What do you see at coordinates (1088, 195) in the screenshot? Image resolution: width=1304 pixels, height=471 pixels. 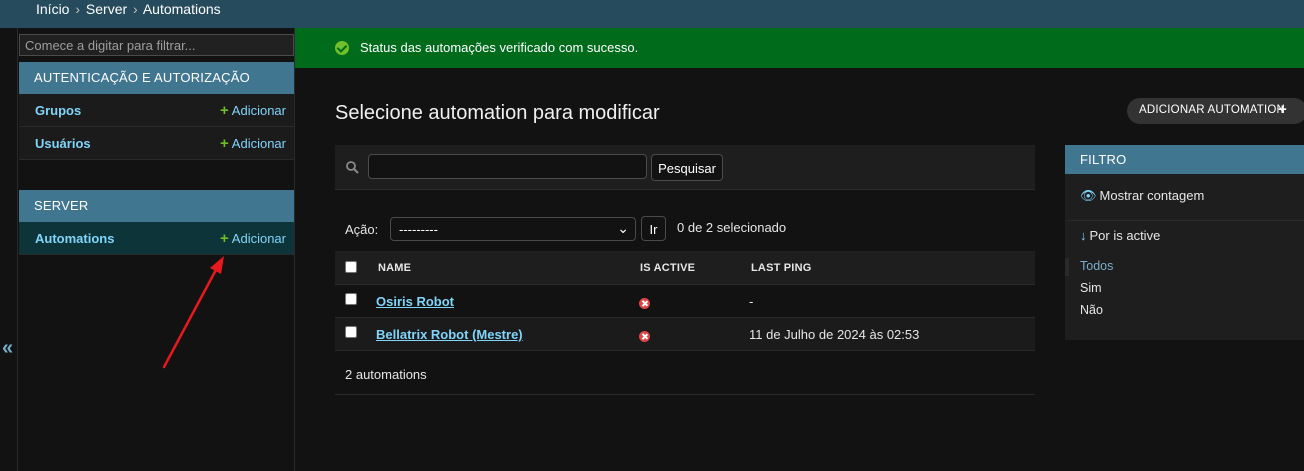 I see `eye-icon: 👁` at bounding box center [1088, 195].